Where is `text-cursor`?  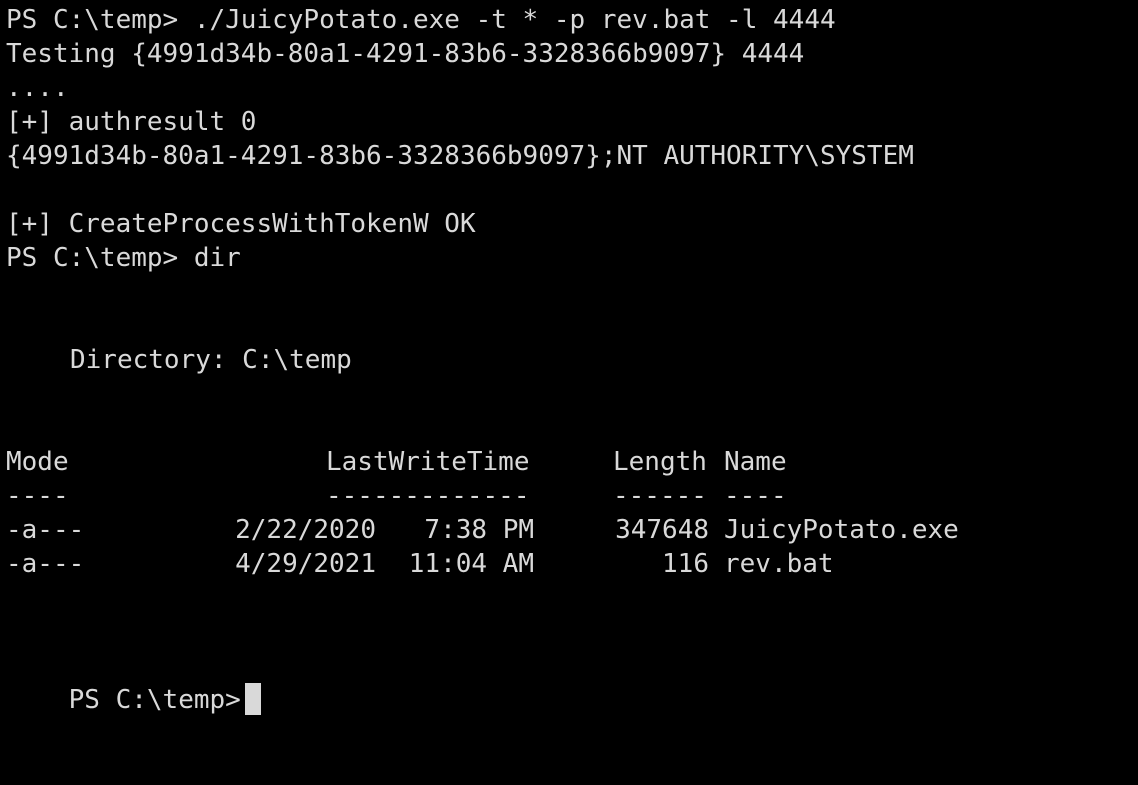 text-cursor is located at coordinates (252, 698).